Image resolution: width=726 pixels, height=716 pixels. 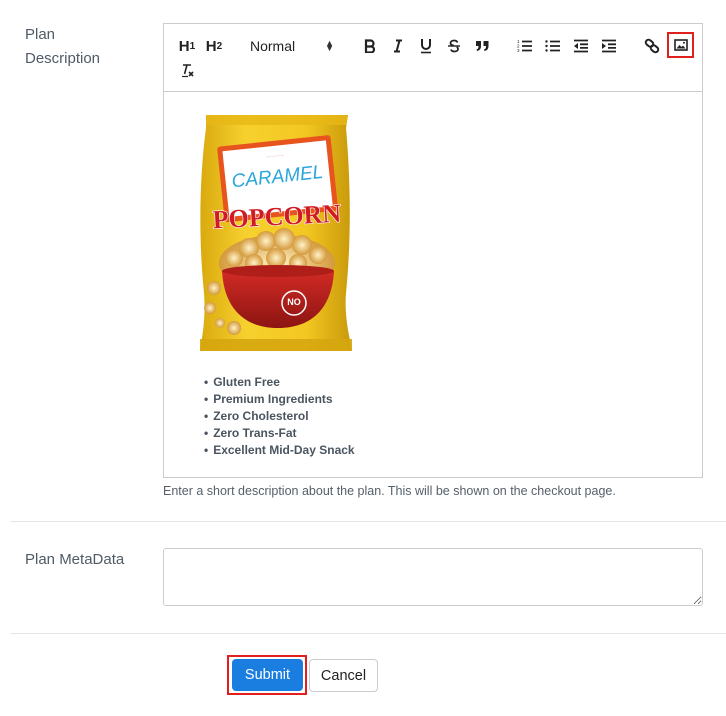 I want to click on image-badge: NO, so click(x=294, y=302).